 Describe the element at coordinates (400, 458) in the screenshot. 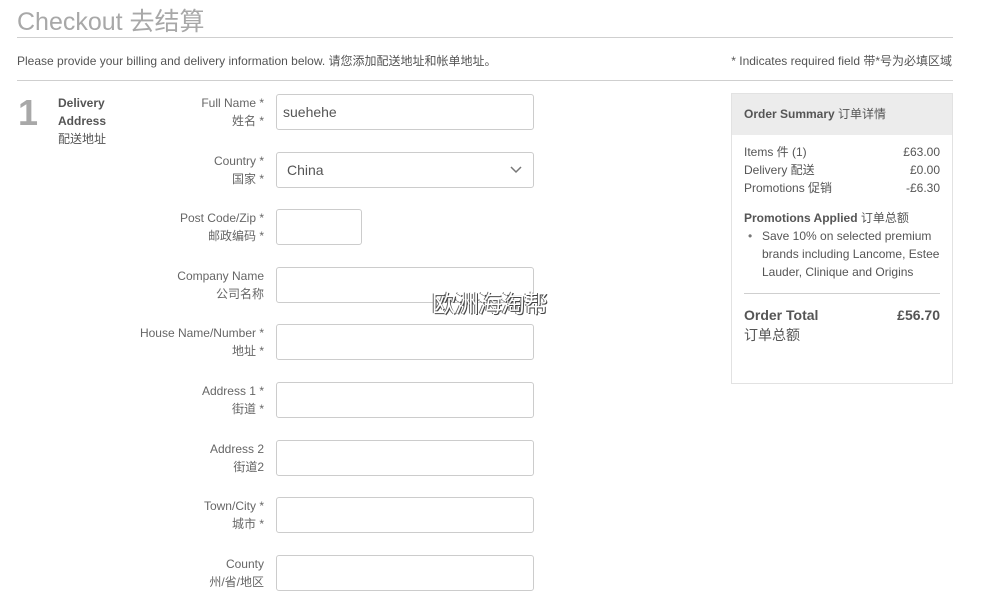

I see `address2-input` at that location.